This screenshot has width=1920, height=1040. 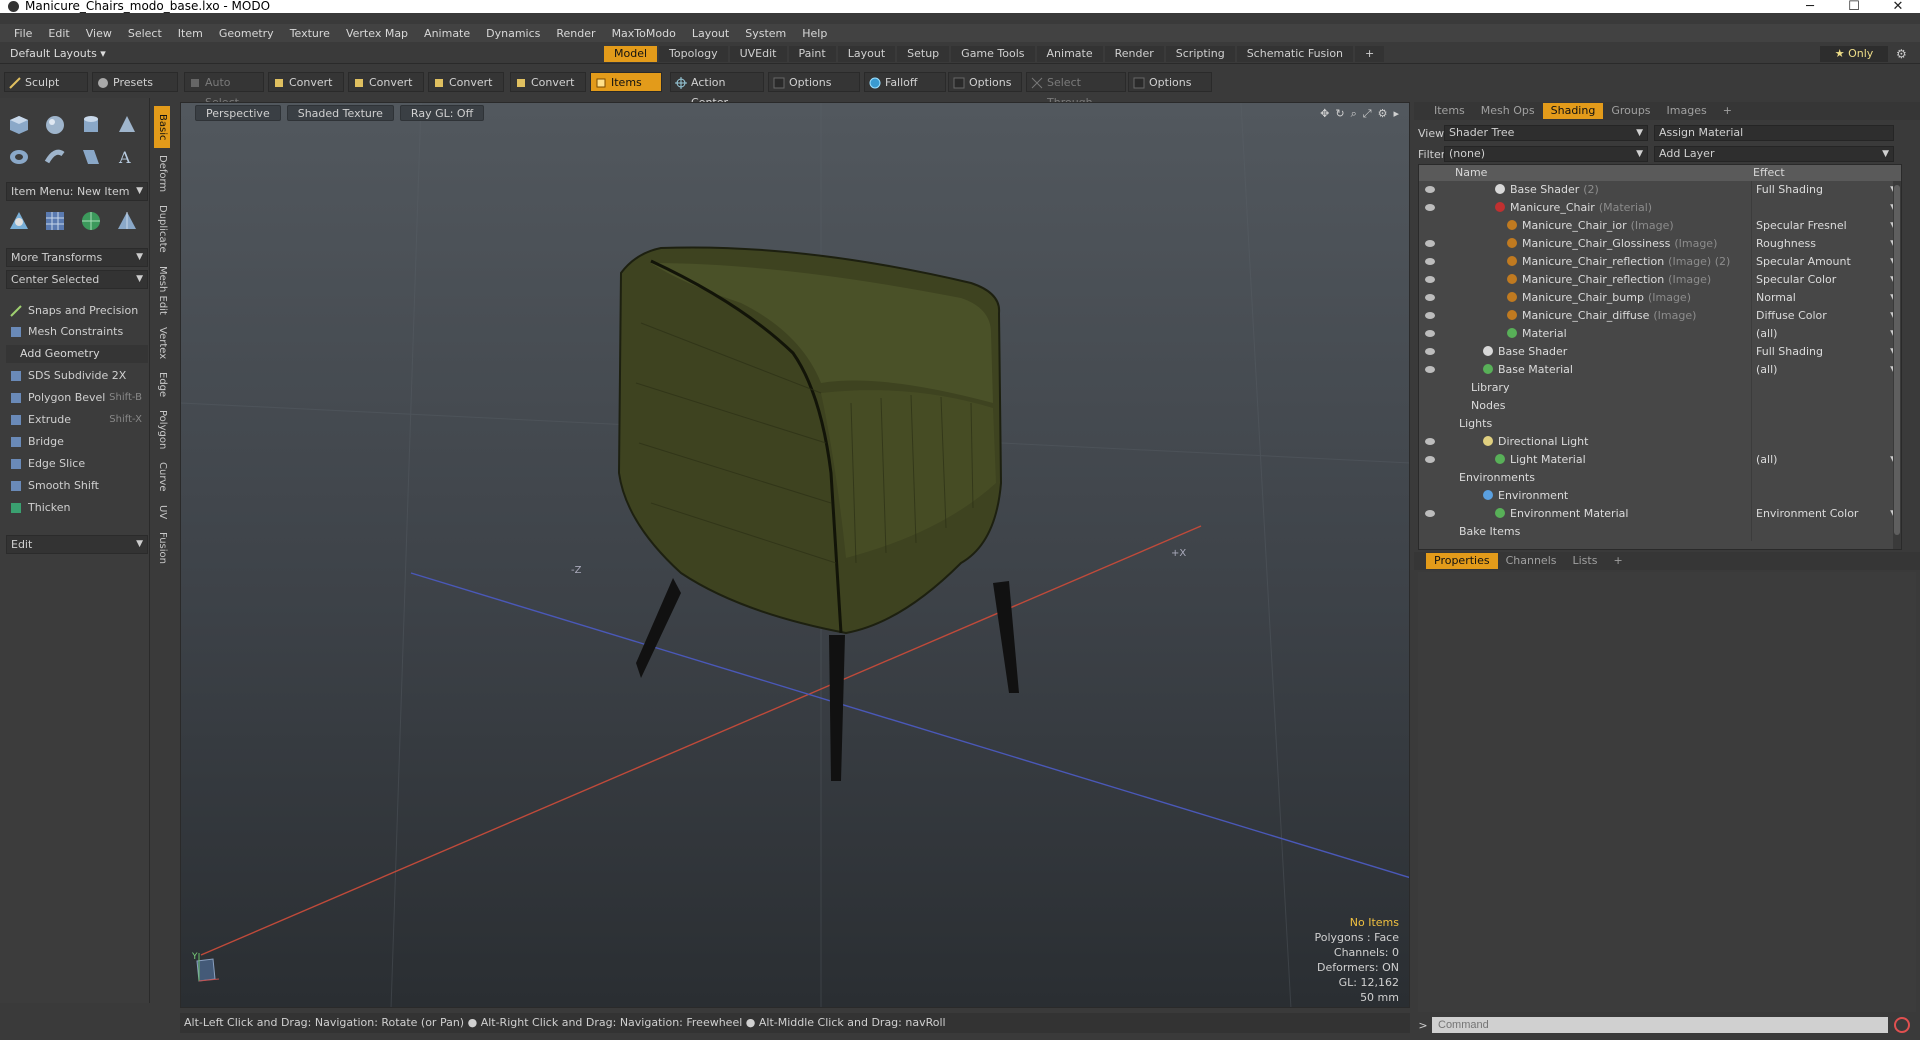 I want to click on effect-dropdown: Diffuse Color▼, so click(x=1826, y=316).